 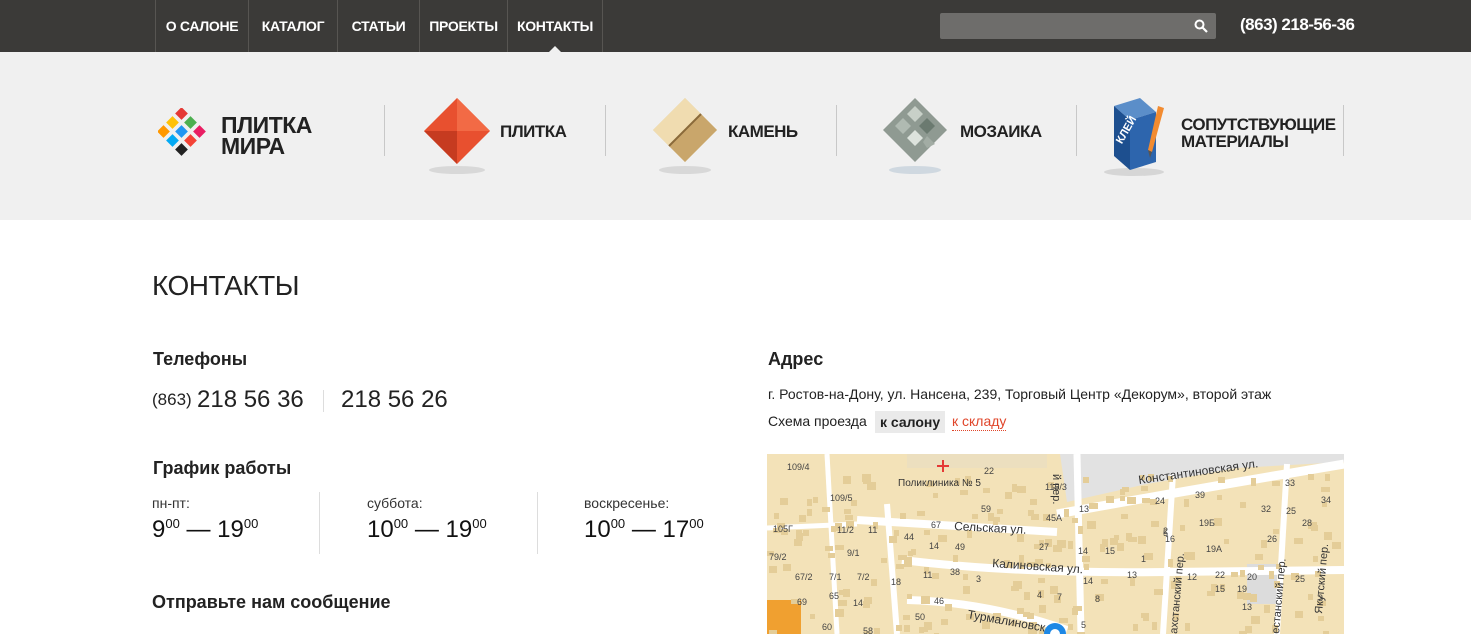 What do you see at coordinates (627, 503) in the screenshot?
I see `schedule-day-label: воскресенье:` at bounding box center [627, 503].